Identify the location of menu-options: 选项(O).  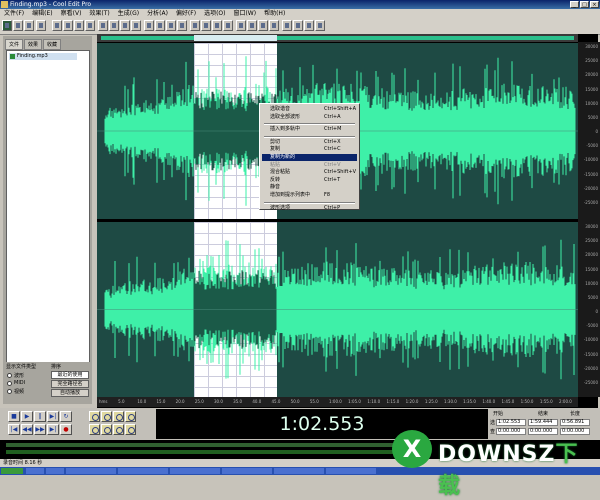
(214, 13).